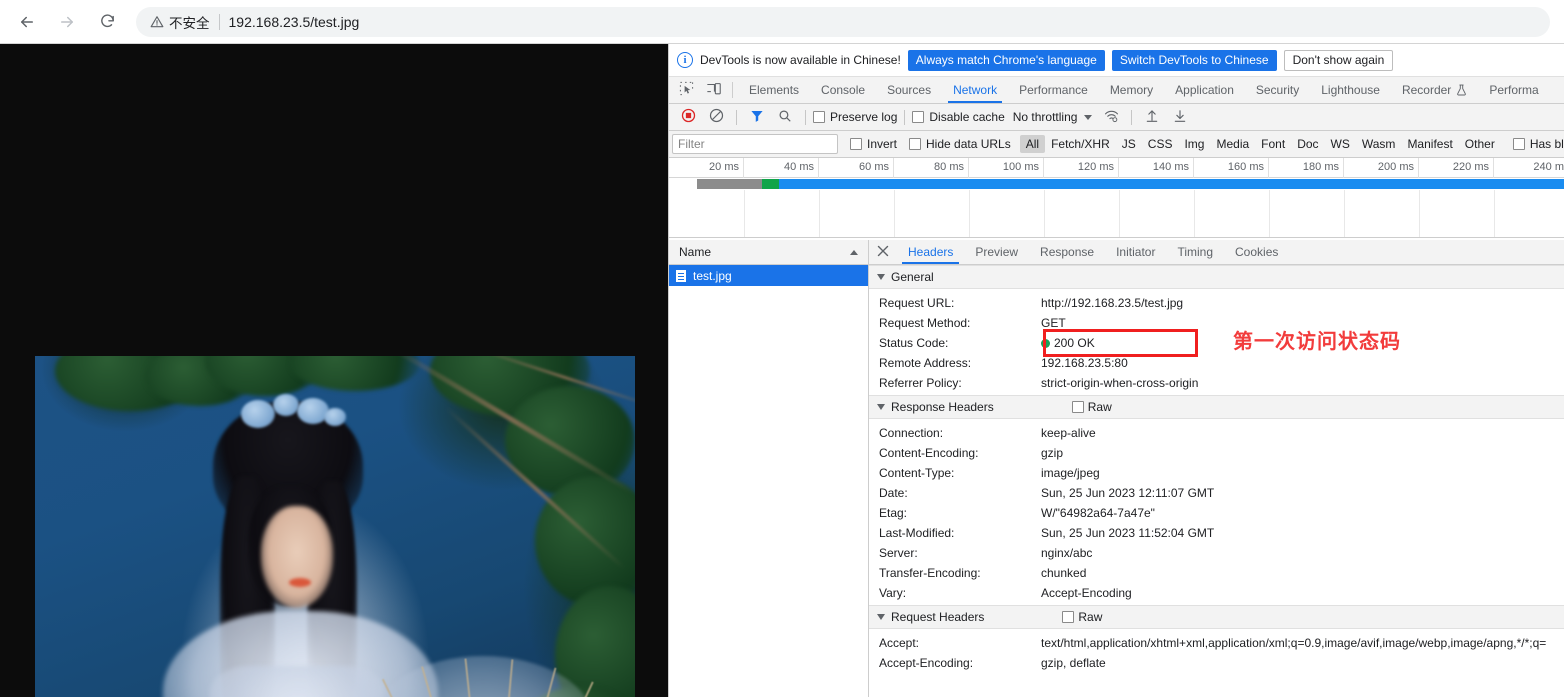 This screenshot has height=697, width=1564. I want to click on filter-toggle-button, so click(757, 117).